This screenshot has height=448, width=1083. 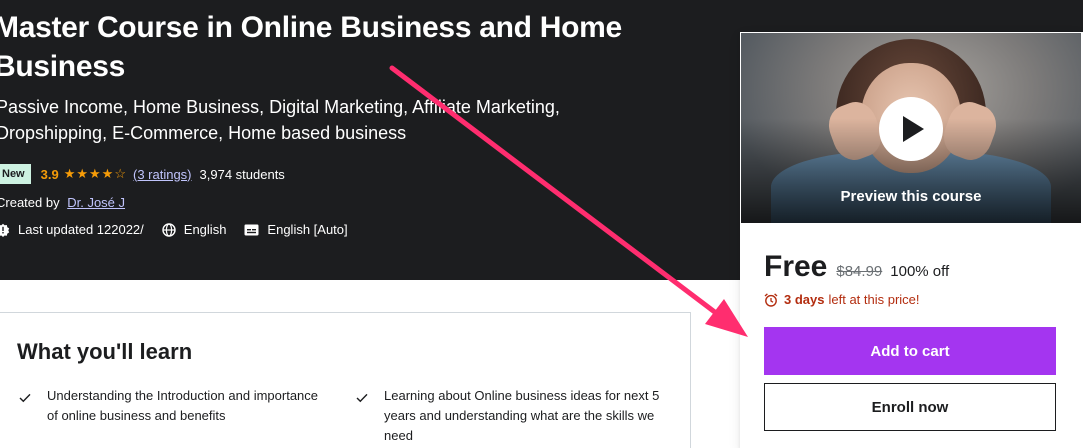 What do you see at coordinates (796, 266) in the screenshot?
I see `current-price: Free` at bounding box center [796, 266].